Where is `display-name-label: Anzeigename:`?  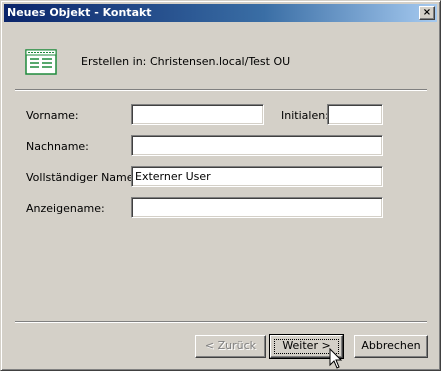
display-name-label: Anzeigename: is located at coordinates (65, 208).